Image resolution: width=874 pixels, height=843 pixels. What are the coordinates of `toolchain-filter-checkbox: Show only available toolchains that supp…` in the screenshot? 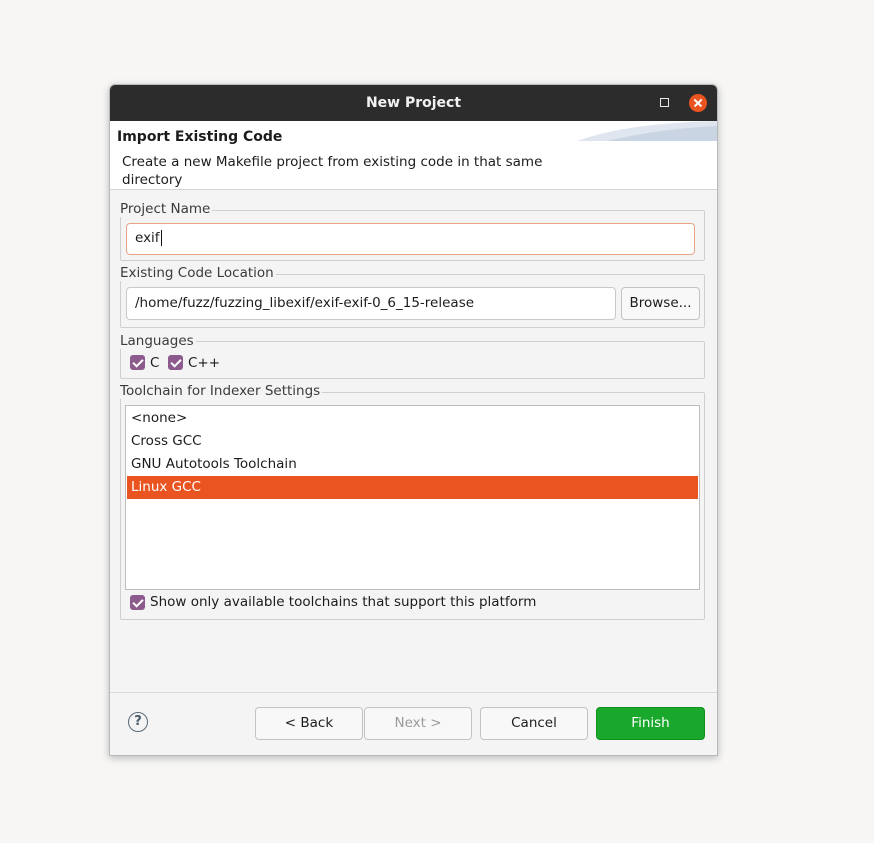 It's located at (340, 603).